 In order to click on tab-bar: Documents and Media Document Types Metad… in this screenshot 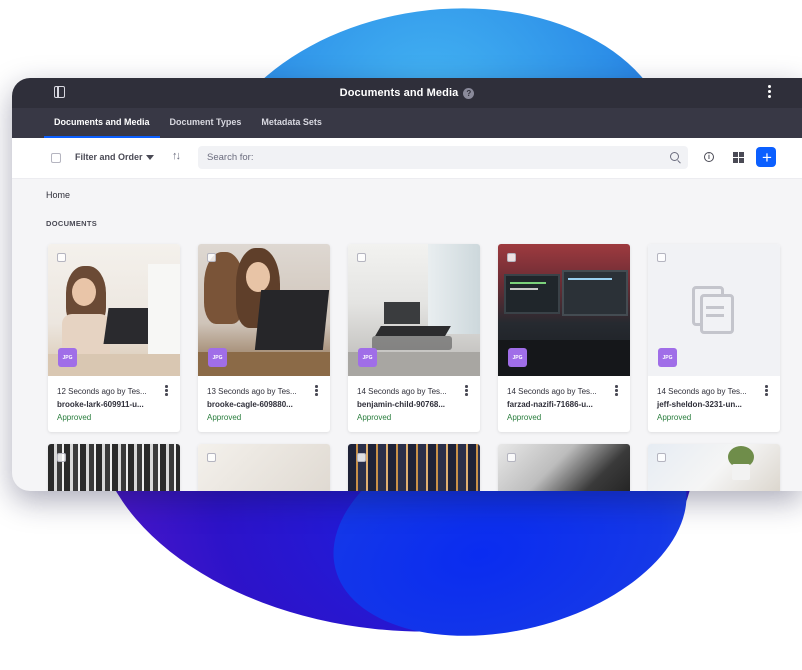, I will do `click(407, 123)`.